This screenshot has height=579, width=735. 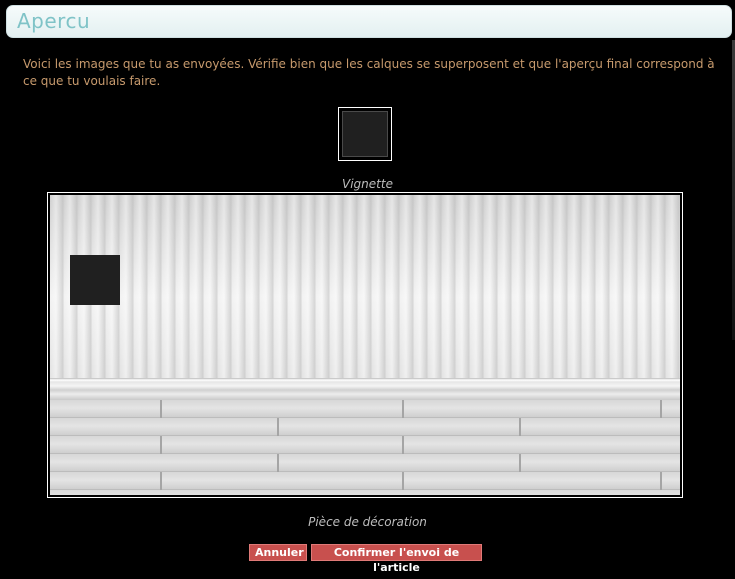 What do you see at coordinates (367, 184) in the screenshot?
I see `thumbnail-caption: Vignette` at bounding box center [367, 184].